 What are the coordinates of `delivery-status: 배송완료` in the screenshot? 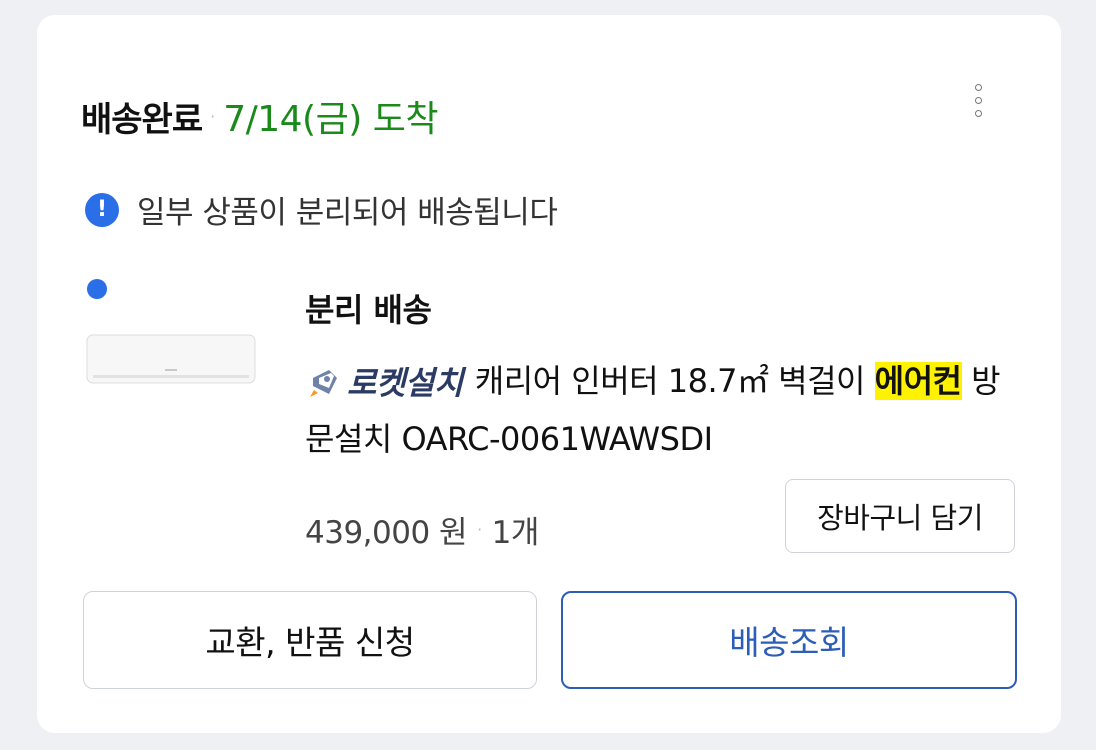 It's located at (142, 119).